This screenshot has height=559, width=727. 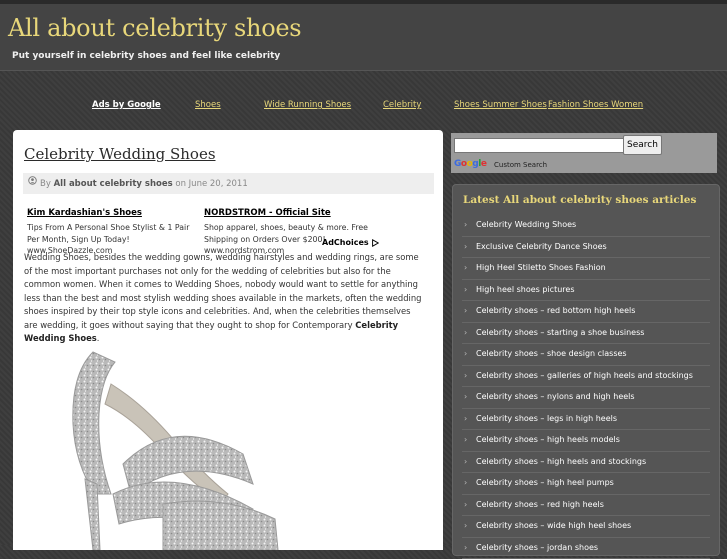 I want to click on ad-title: NORDSTROM - Official Site, so click(x=291, y=213).